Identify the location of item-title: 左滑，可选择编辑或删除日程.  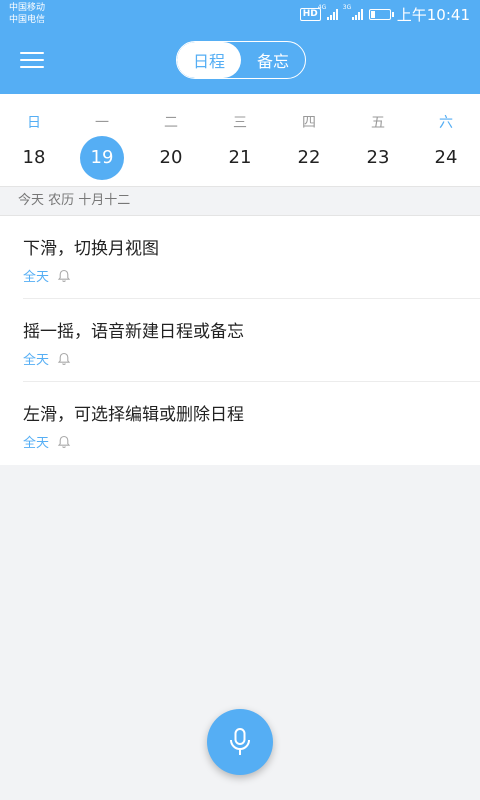
(133, 415).